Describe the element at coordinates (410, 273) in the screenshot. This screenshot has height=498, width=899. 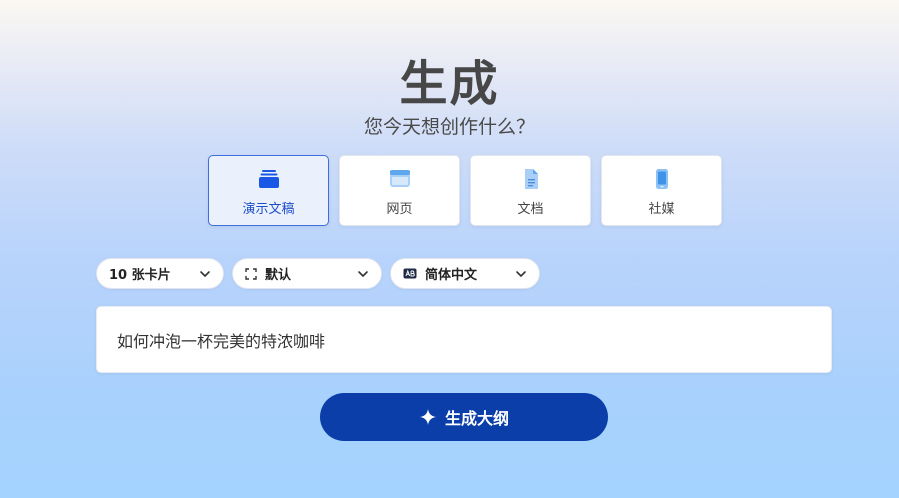
I see `translate-icon` at that location.